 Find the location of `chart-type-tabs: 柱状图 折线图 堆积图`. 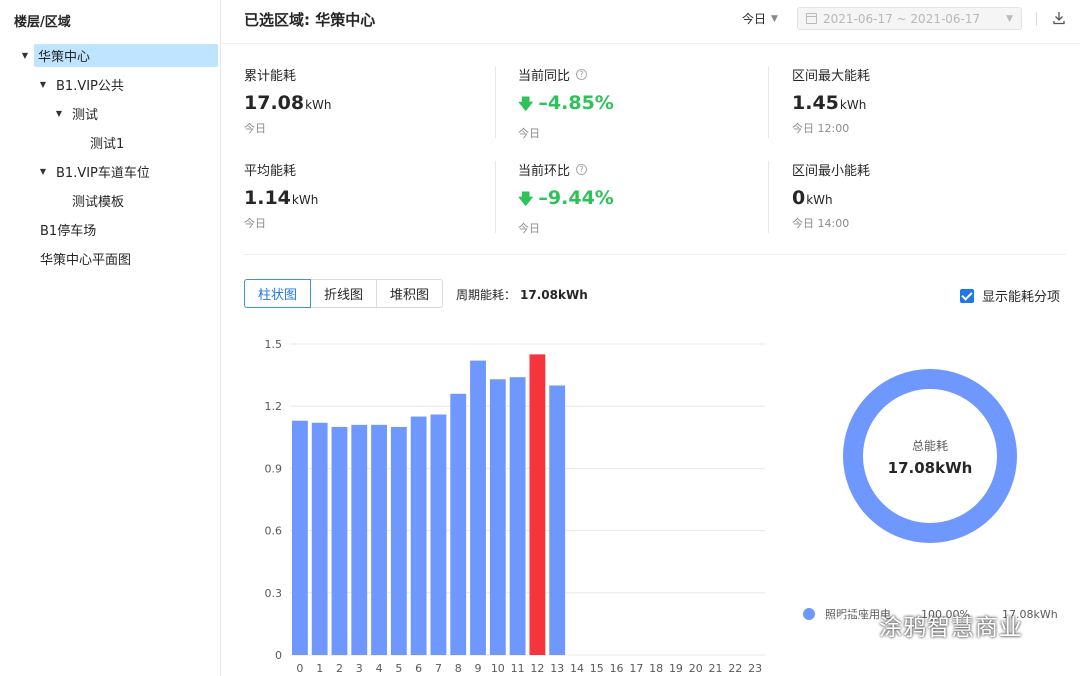

chart-type-tabs: 柱状图 折线图 堆积图 is located at coordinates (343, 293).